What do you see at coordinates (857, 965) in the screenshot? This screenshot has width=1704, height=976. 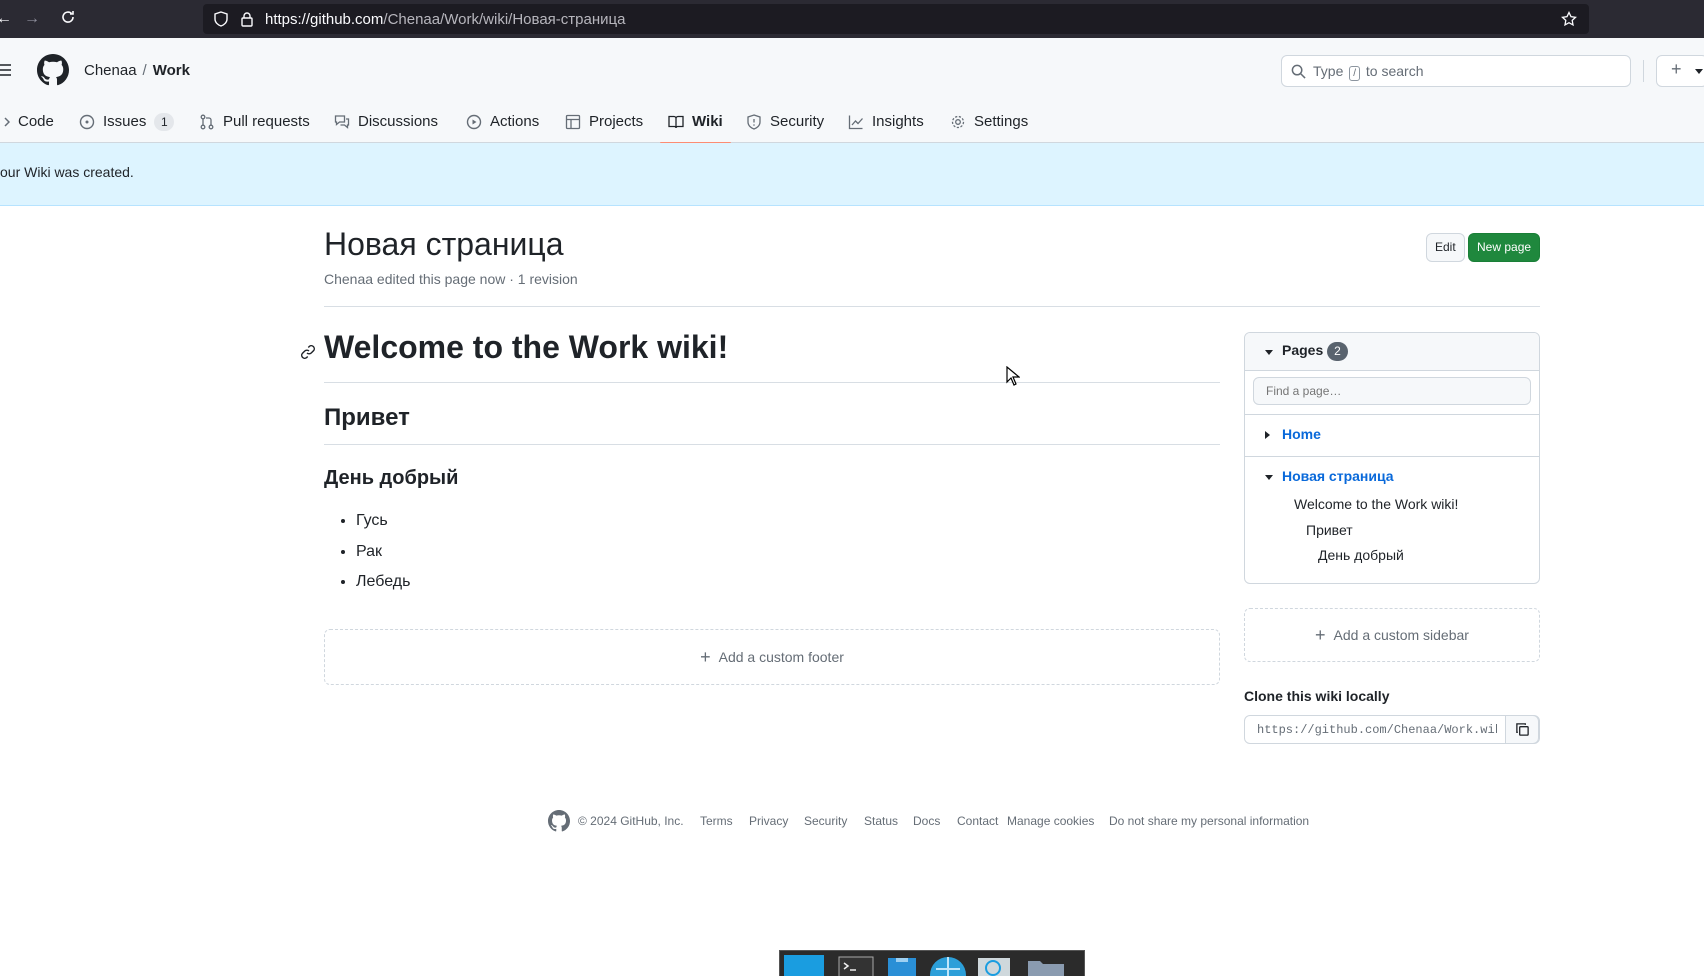 I see `terminal-icon` at bounding box center [857, 965].